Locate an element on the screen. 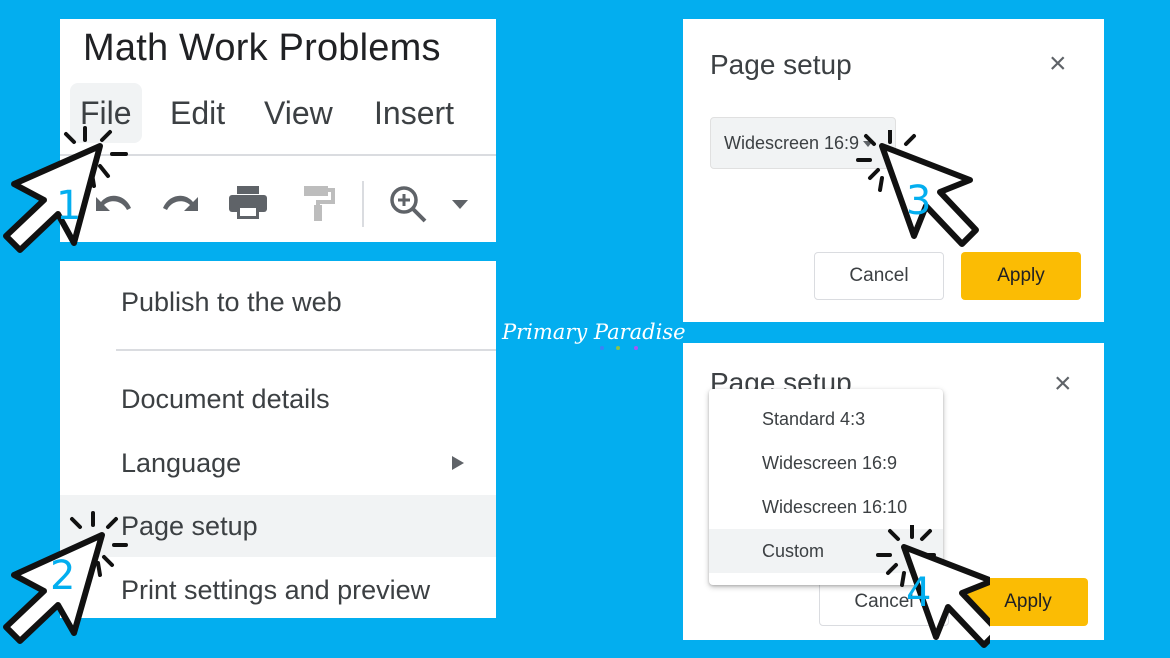  print-icon is located at coordinates (248, 203).